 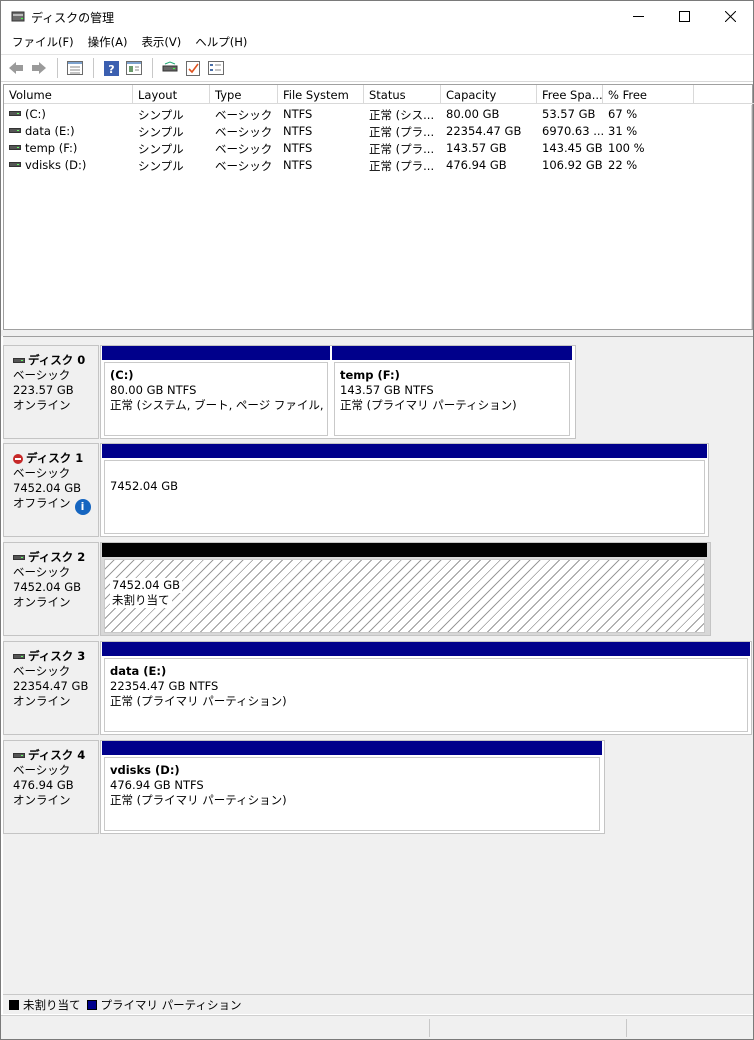 I want to click on disk-info-0: ディスク 0 ベーシック 223.57 GB オンライン, so click(x=51, y=392).